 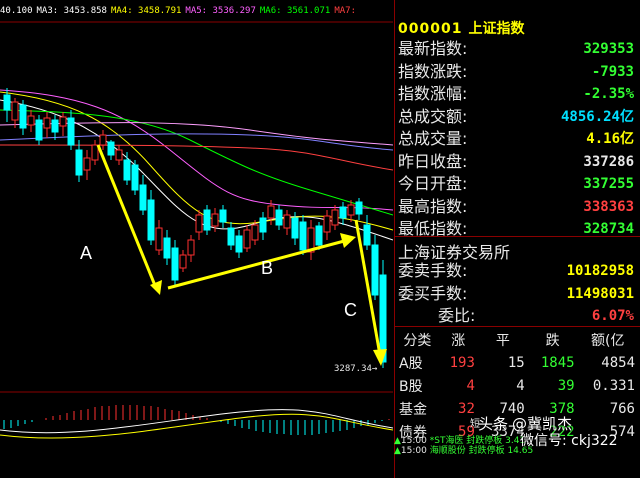 I want to click on arrow-b-line, so click(x=258, y=264).